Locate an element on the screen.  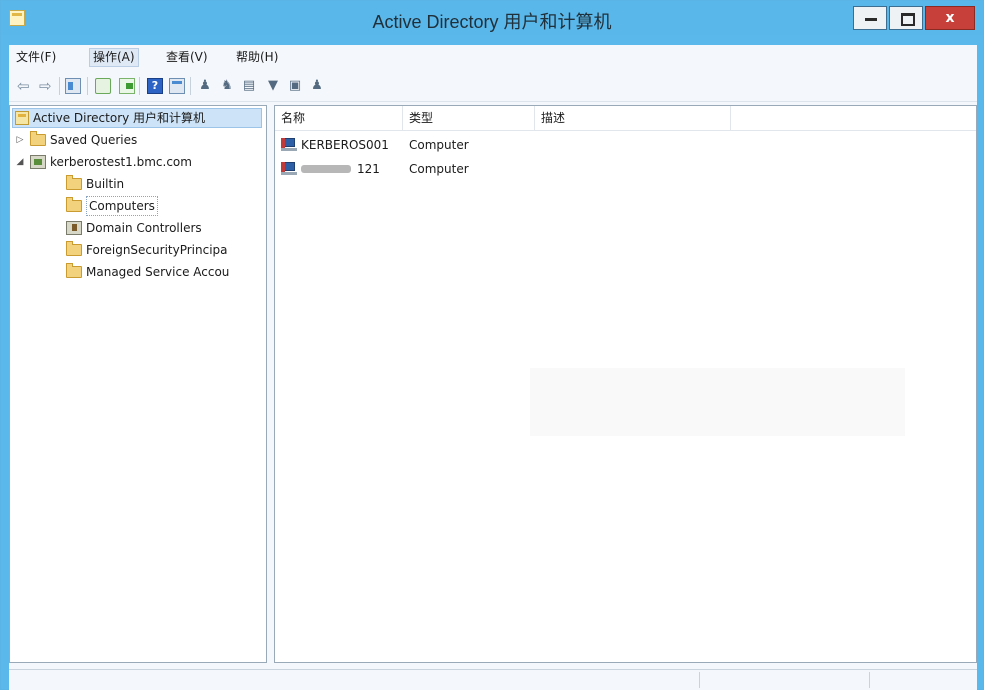
faded-overlay is located at coordinates (717, 402).